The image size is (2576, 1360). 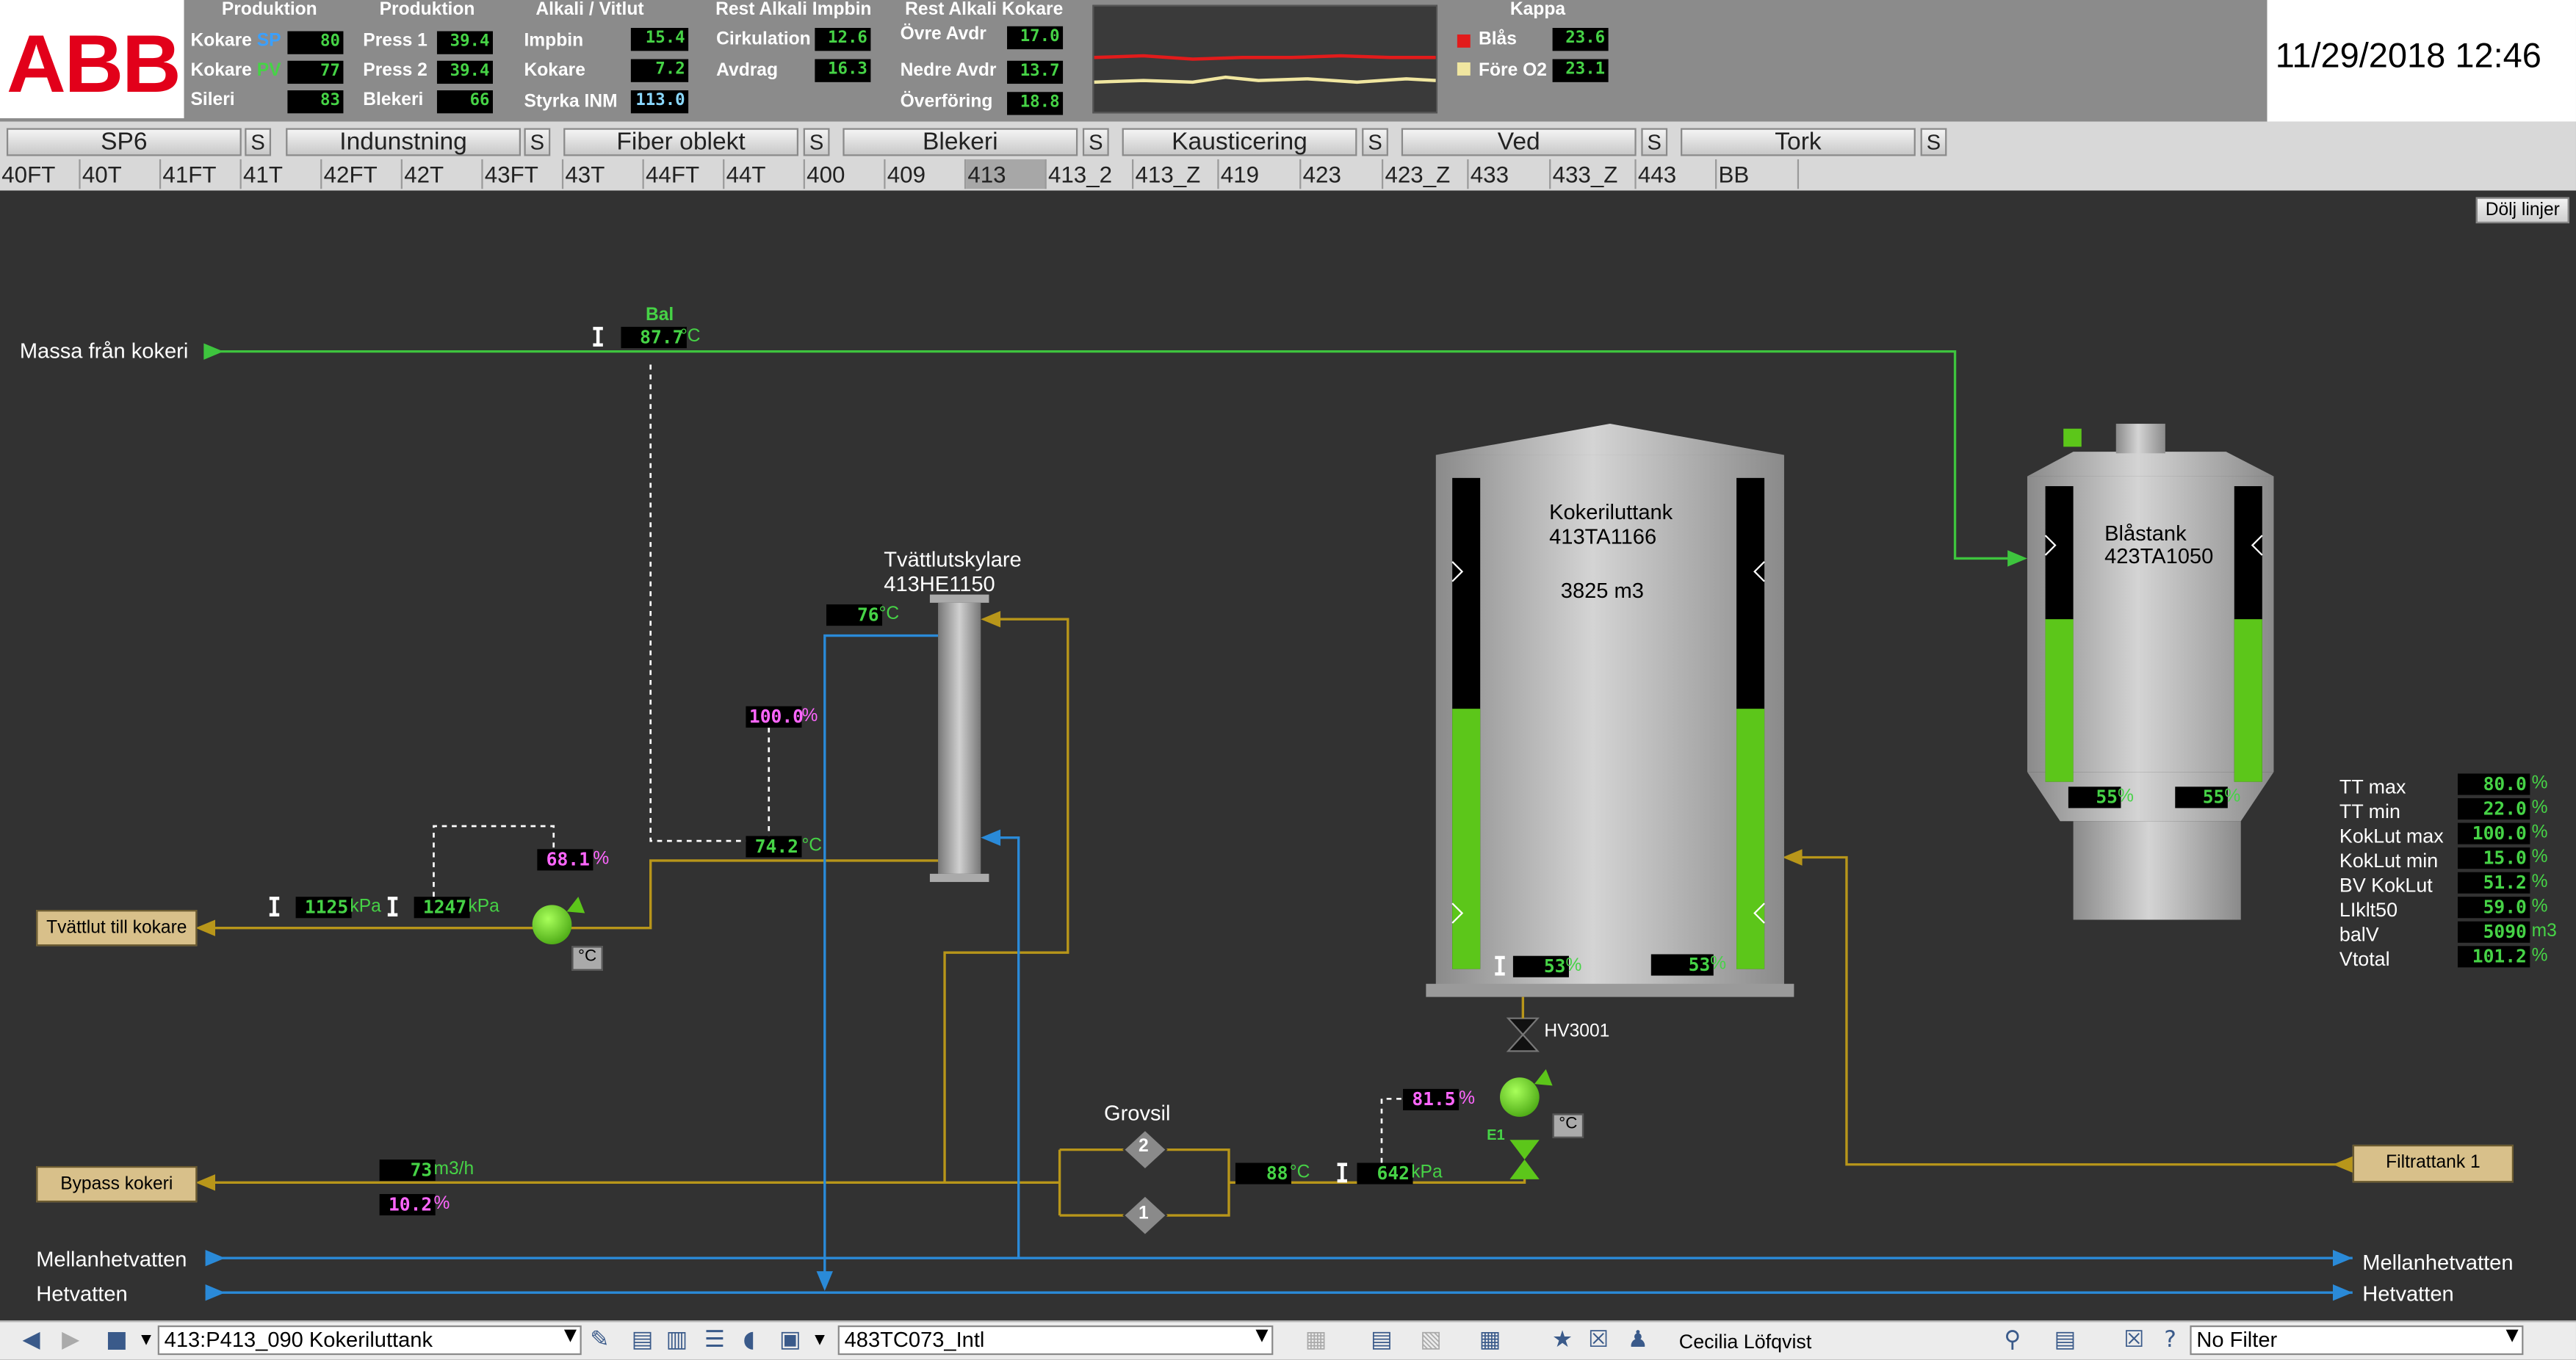 What do you see at coordinates (2433, 1163) in the screenshot?
I see `filtrattank-1-button: Filtrattank 1` at bounding box center [2433, 1163].